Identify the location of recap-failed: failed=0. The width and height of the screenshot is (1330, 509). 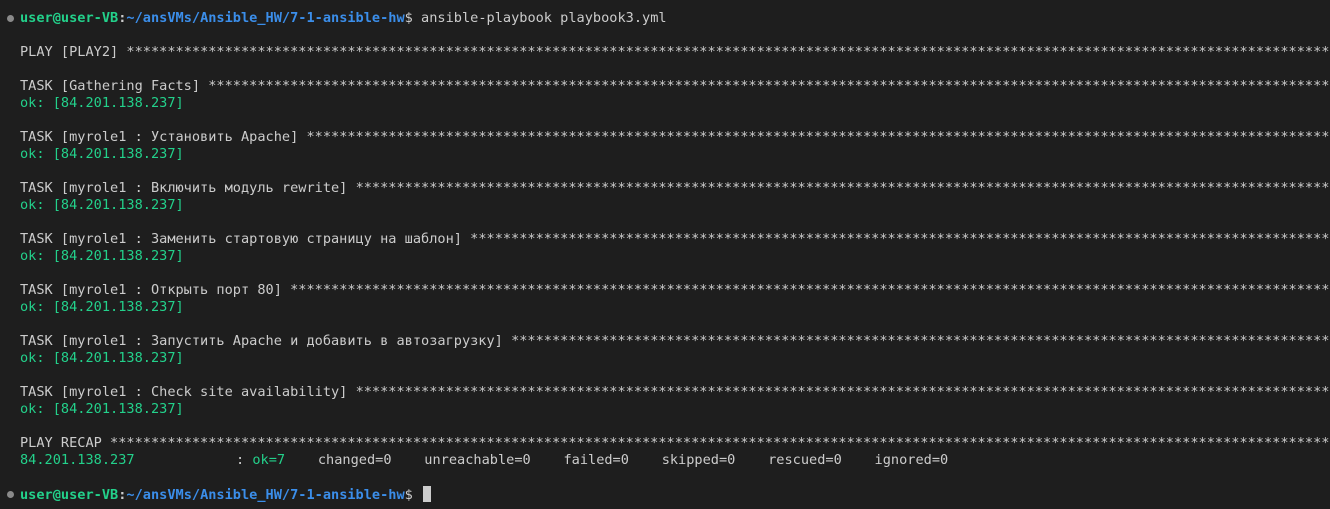
(596, 460).